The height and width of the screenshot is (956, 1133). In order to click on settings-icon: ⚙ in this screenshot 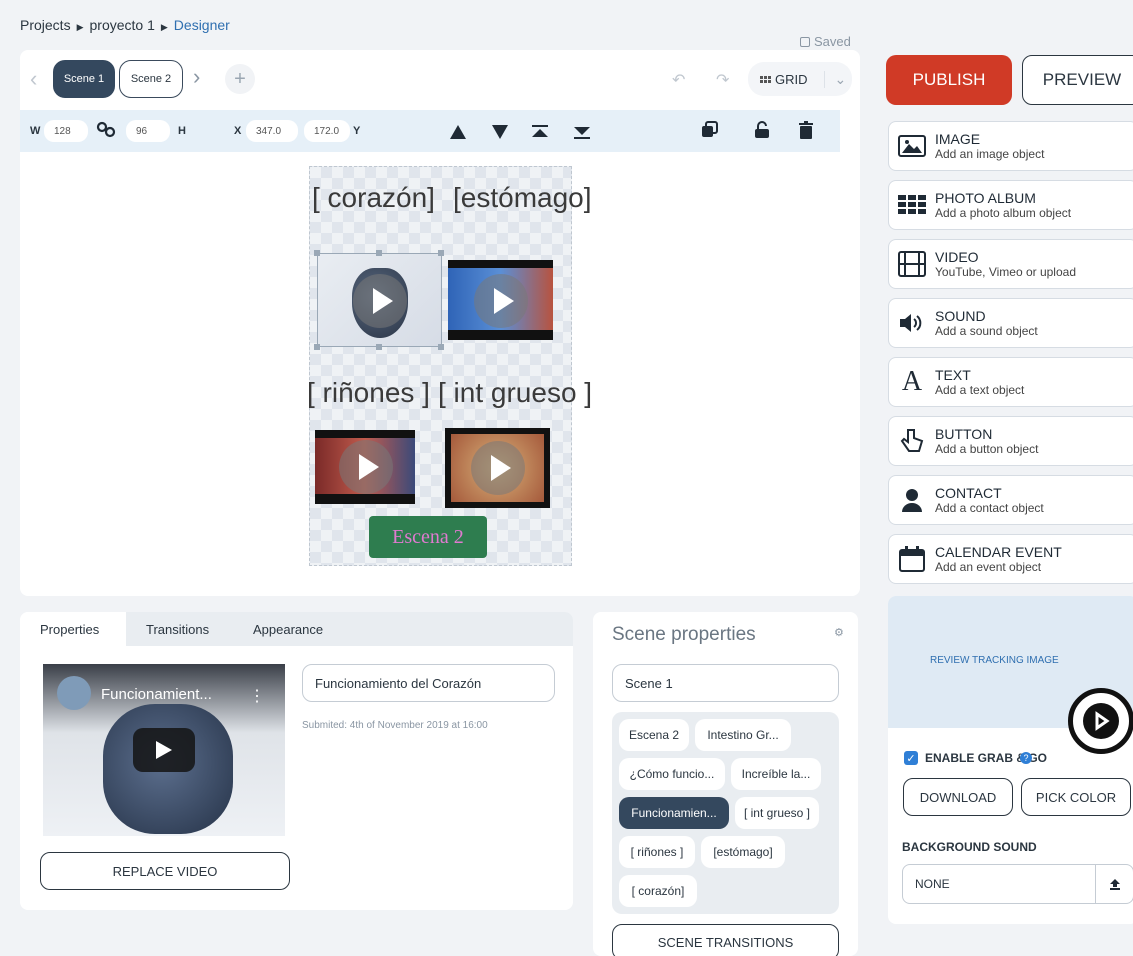, I will do `click(839, 632)`.